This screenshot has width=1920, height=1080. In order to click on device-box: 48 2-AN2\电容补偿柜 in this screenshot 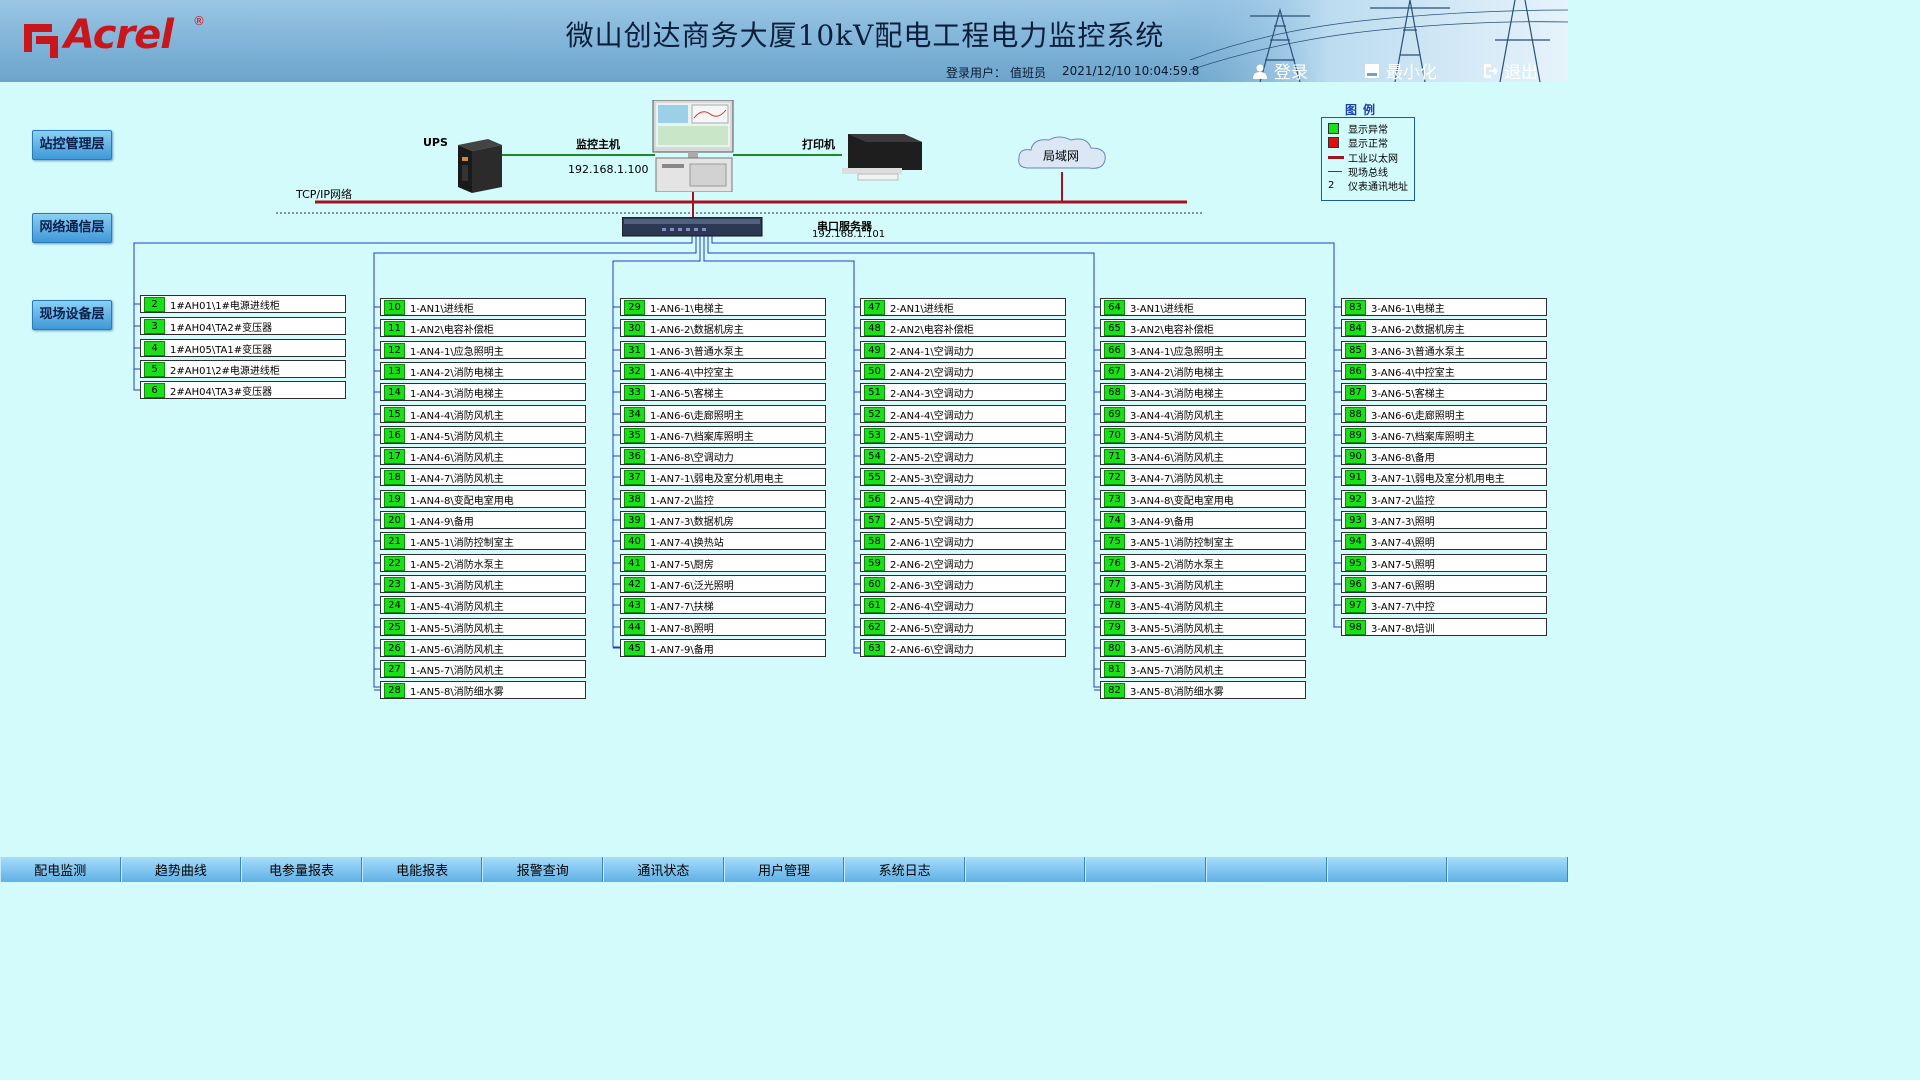, I will do `click(963, 328)`.